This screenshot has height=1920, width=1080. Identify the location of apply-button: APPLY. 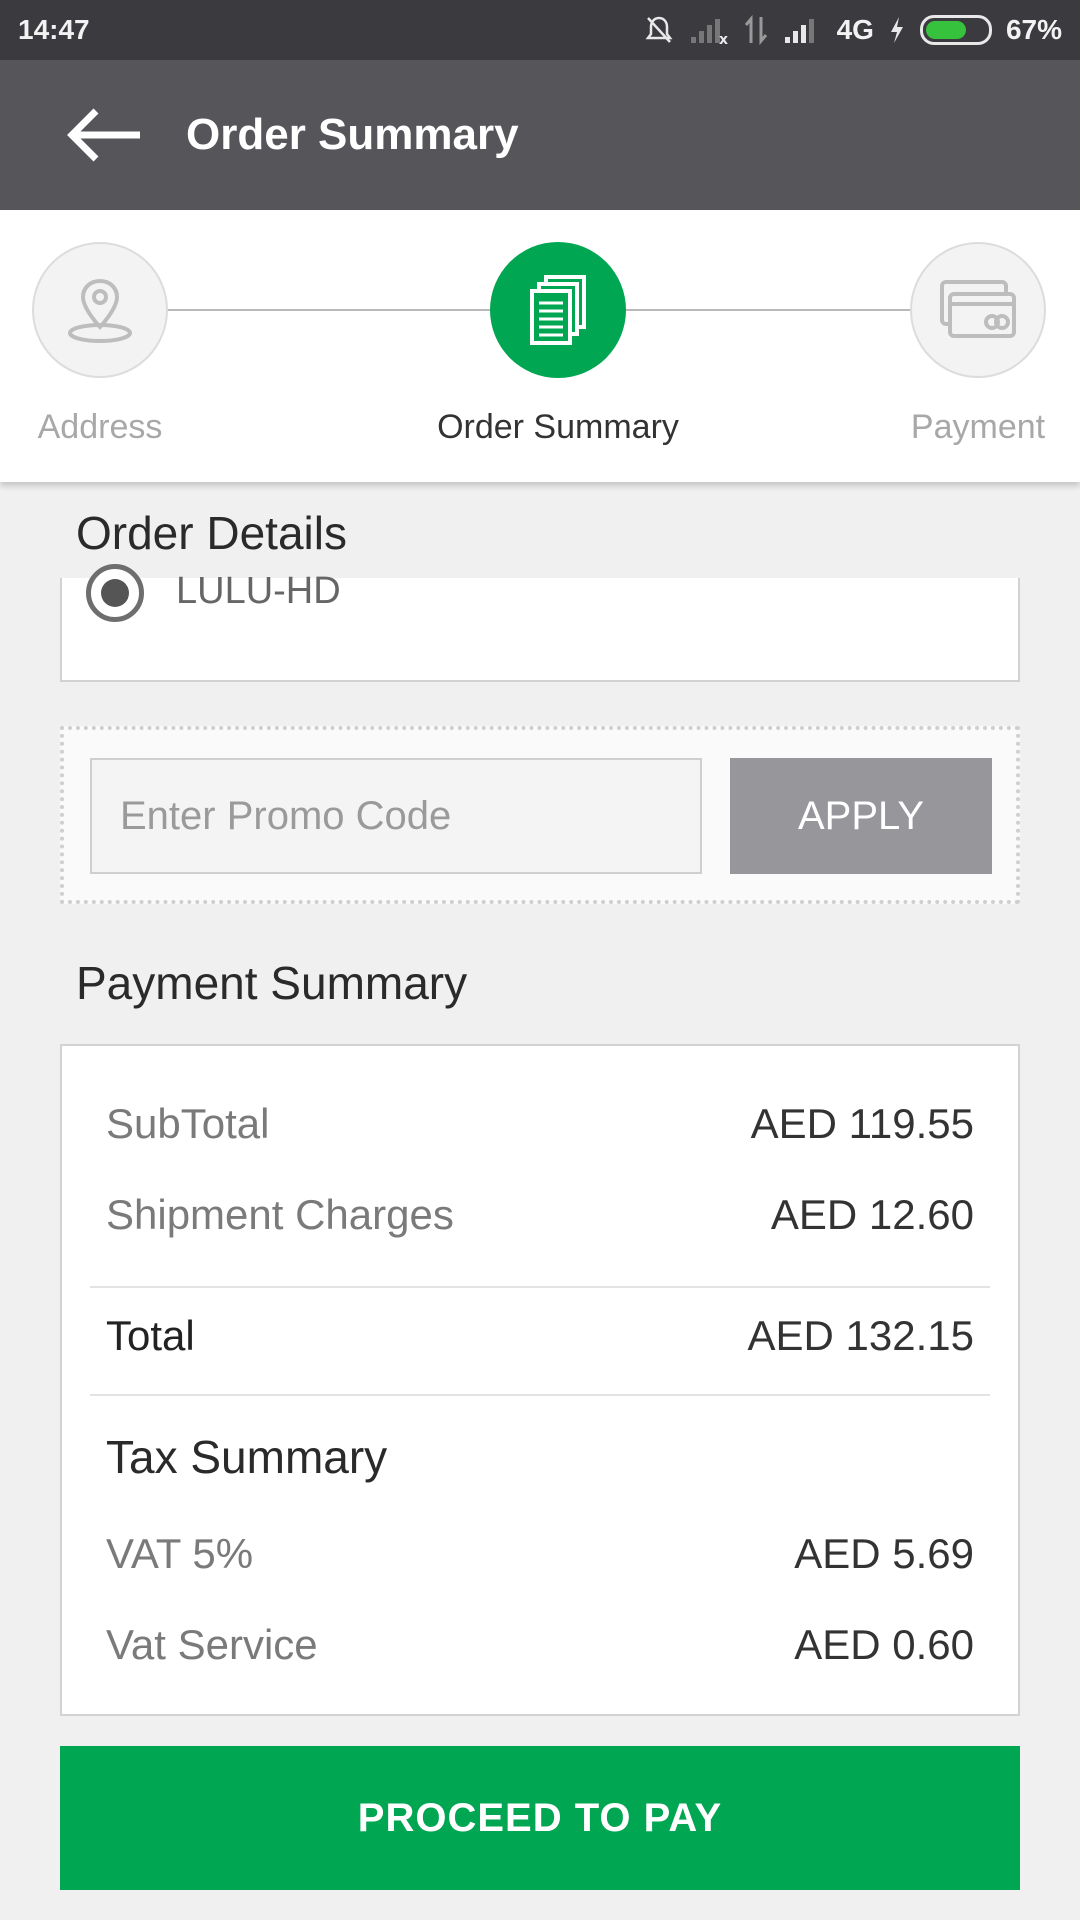
(861, 816).